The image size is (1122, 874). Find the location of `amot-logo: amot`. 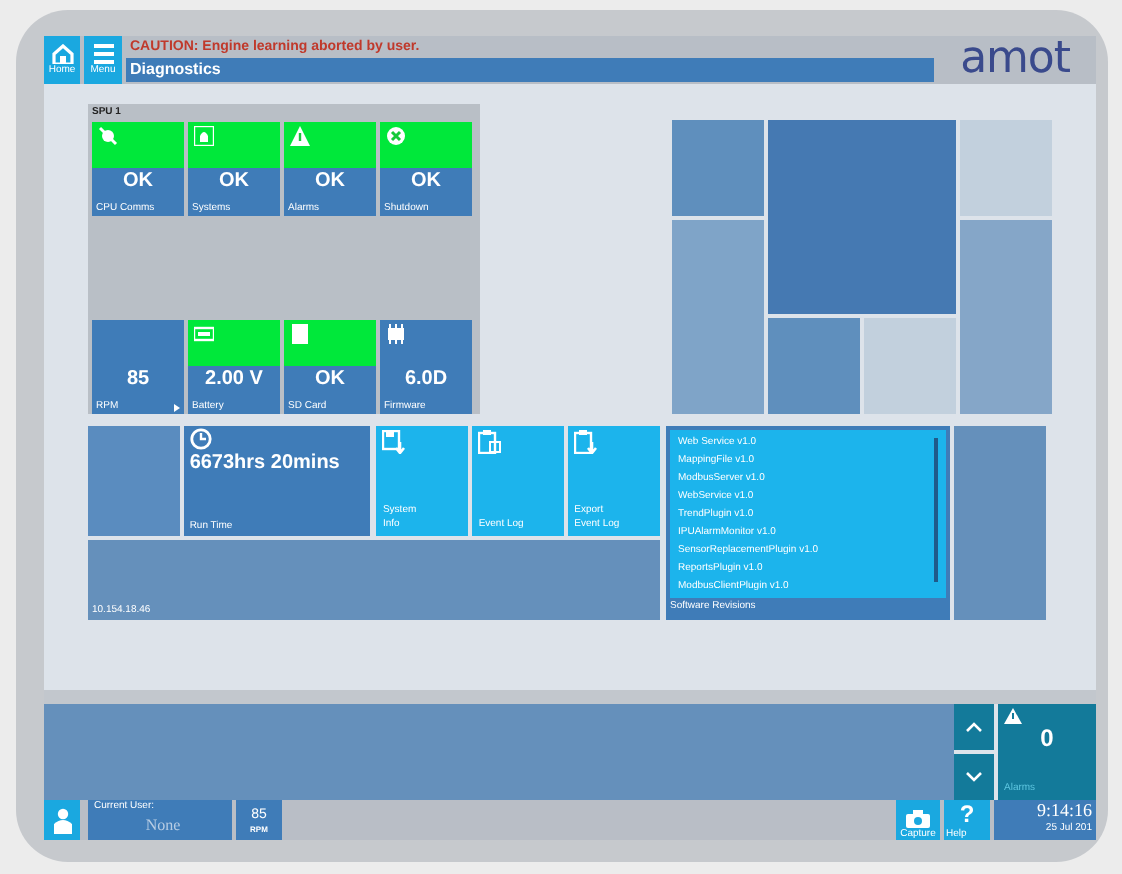

amot-logo: amot is located at coordinates (1015, 60).